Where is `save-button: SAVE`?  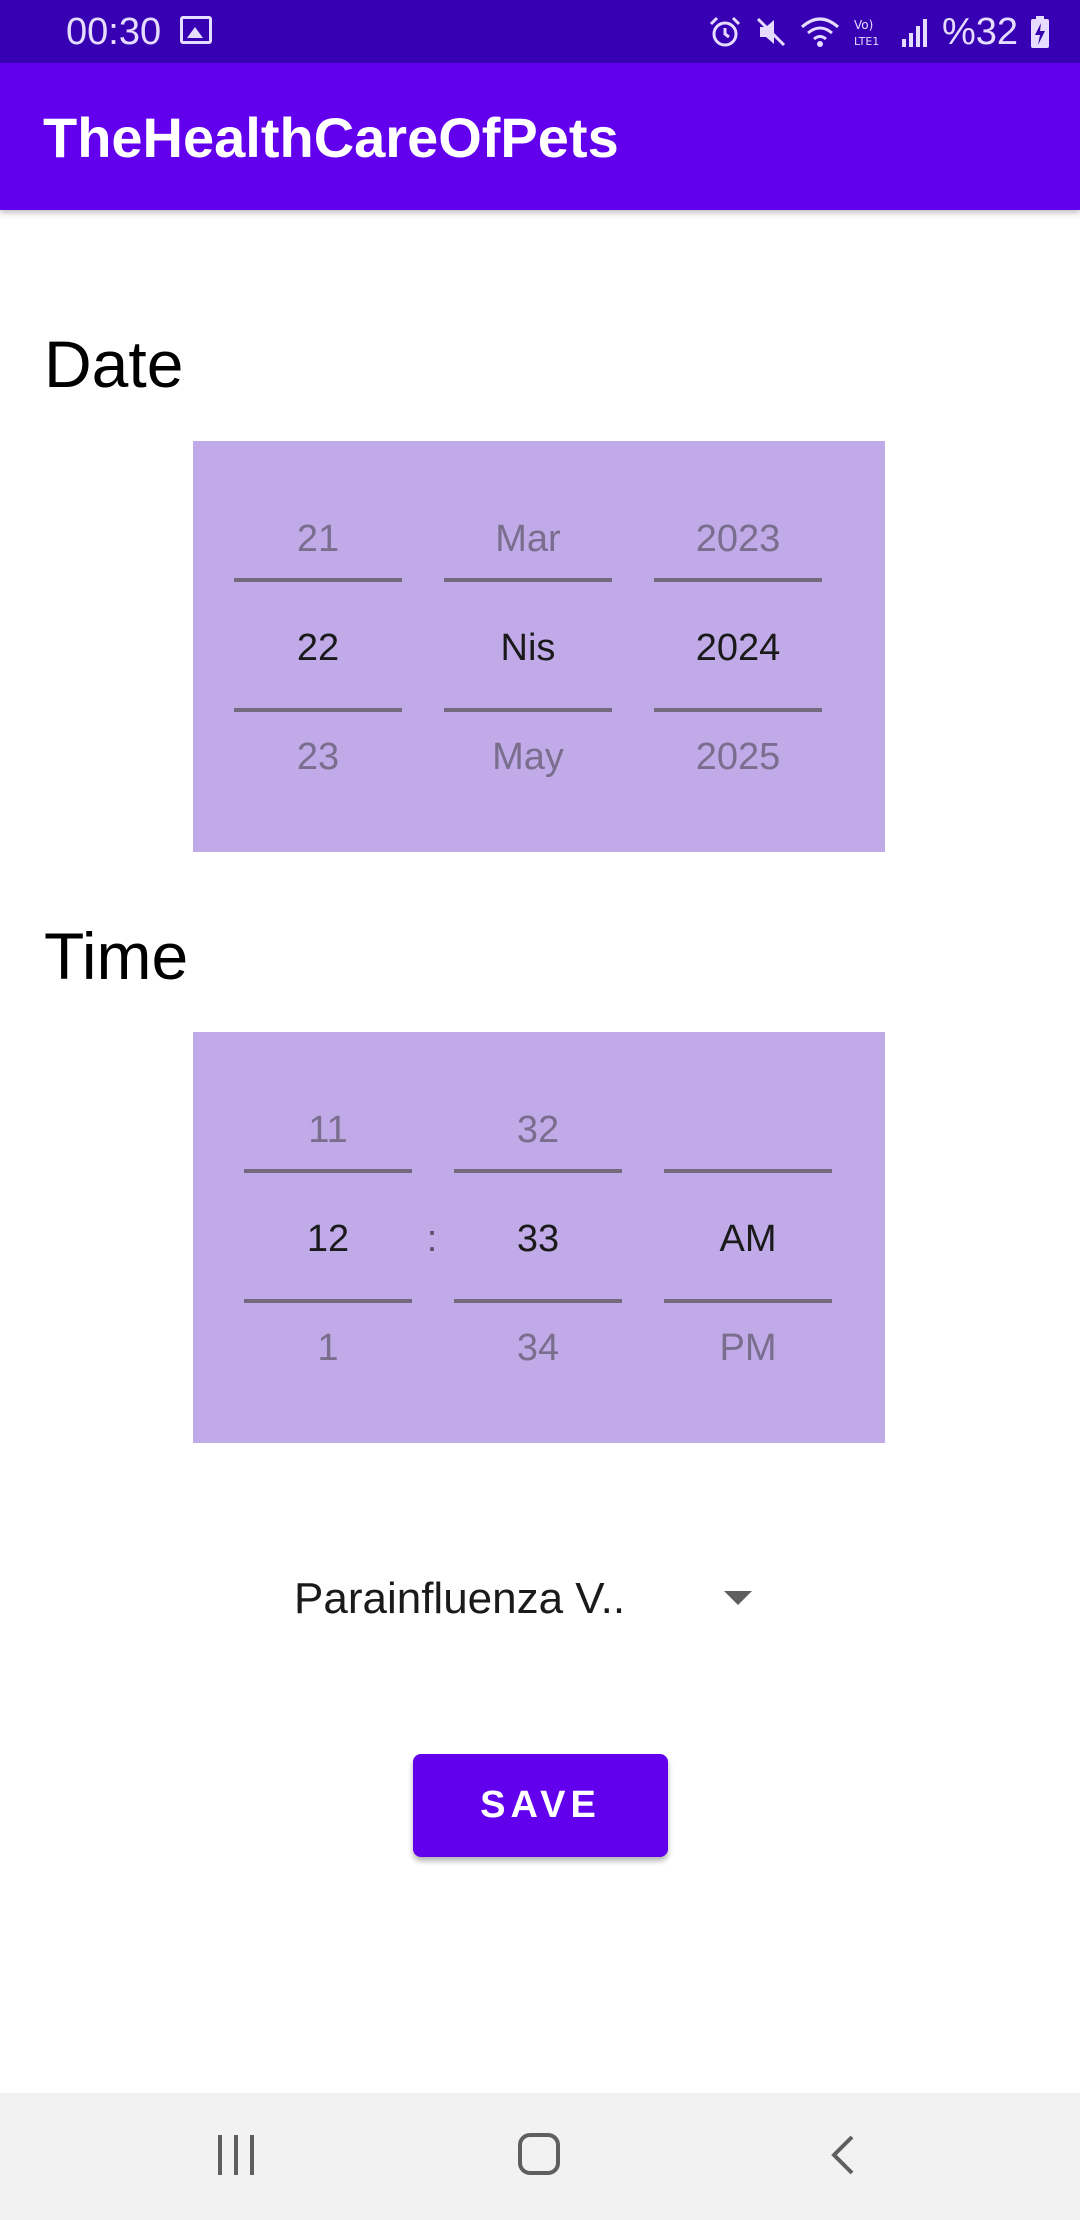
save-button: SAVE is located at coordinates (540, 1805).